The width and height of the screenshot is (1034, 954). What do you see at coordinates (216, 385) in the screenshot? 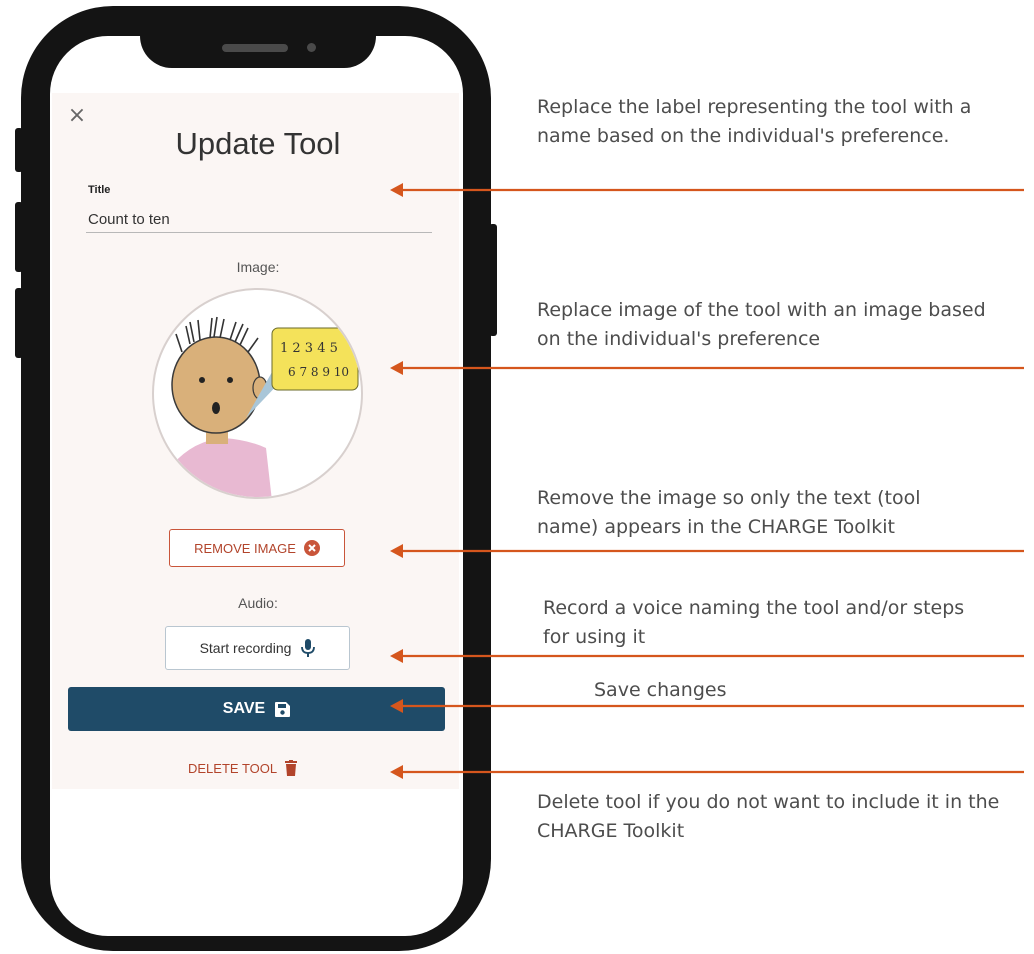
I see `illustration-face` at bounding box center [216, 385].